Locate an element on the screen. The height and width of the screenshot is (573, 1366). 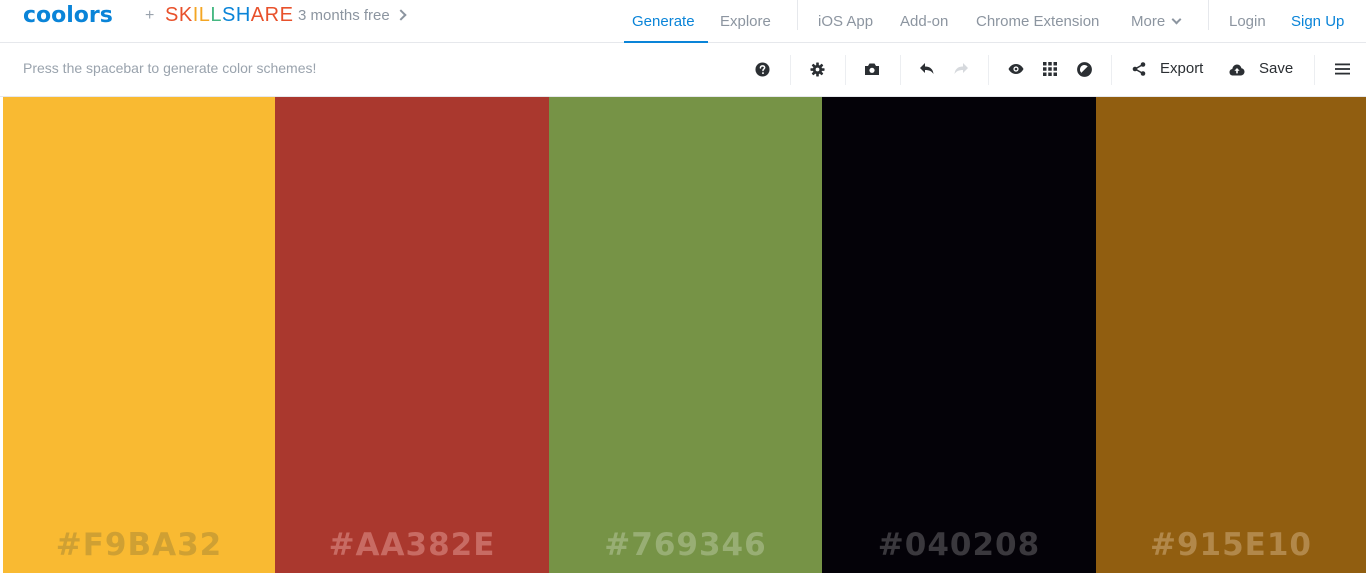
skillshare-logo: SKILLSHARE is located at coordinates (229, 15).